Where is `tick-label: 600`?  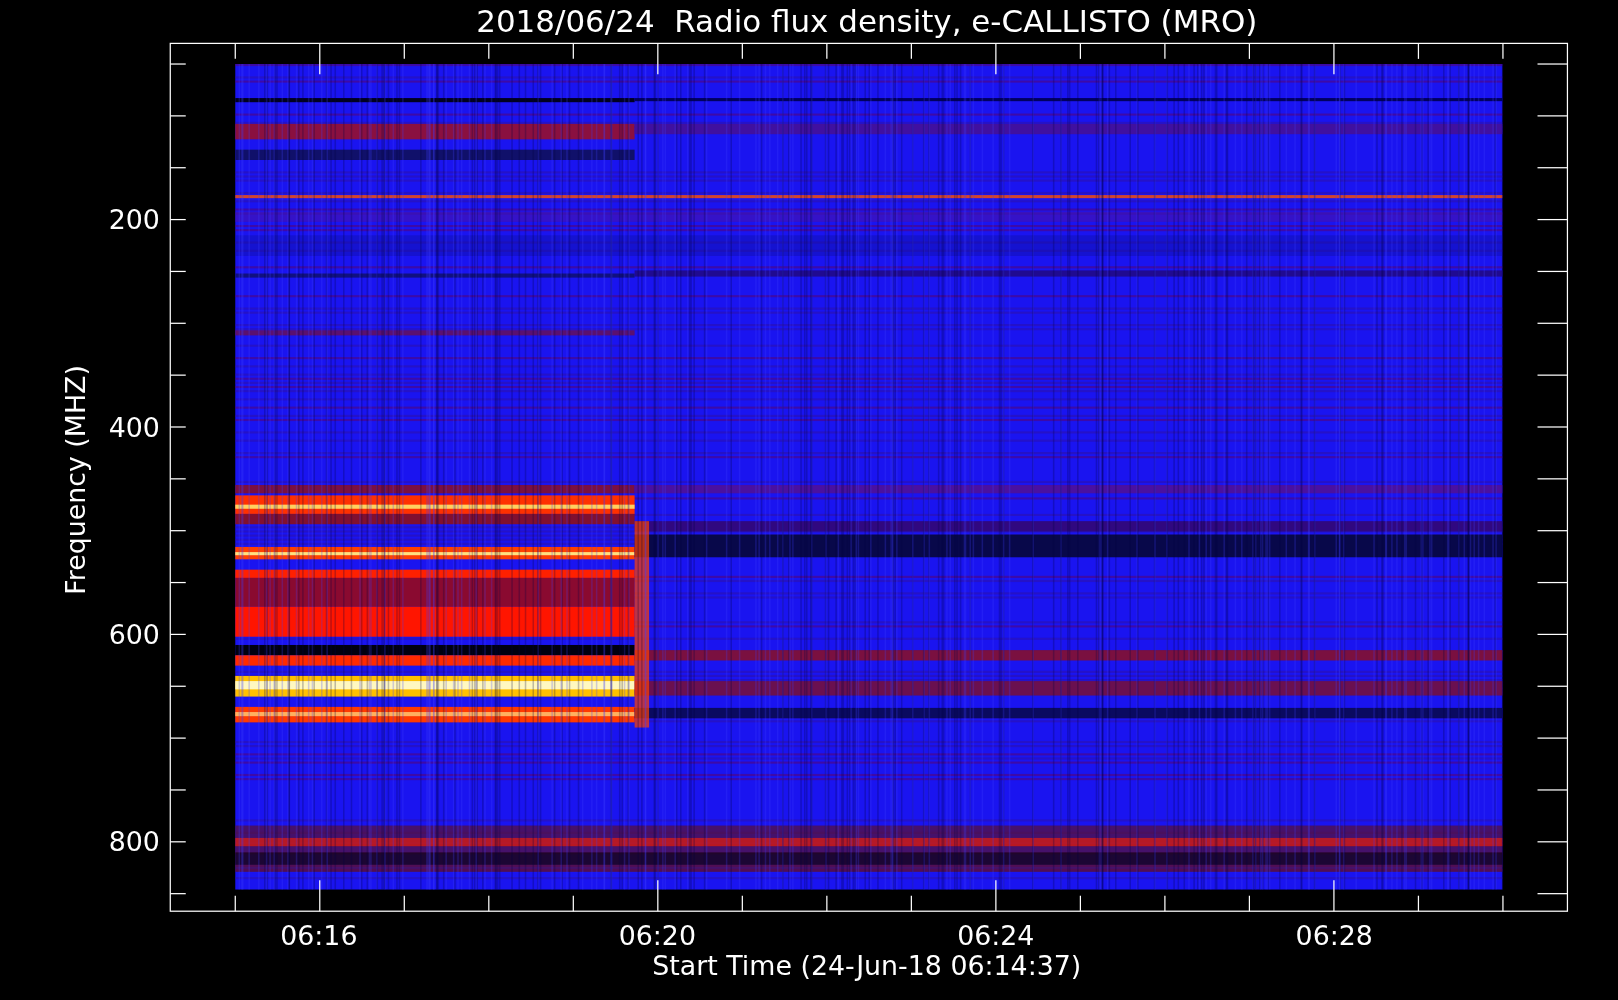
tick-label: 600 is located at coordinates (134, 634).